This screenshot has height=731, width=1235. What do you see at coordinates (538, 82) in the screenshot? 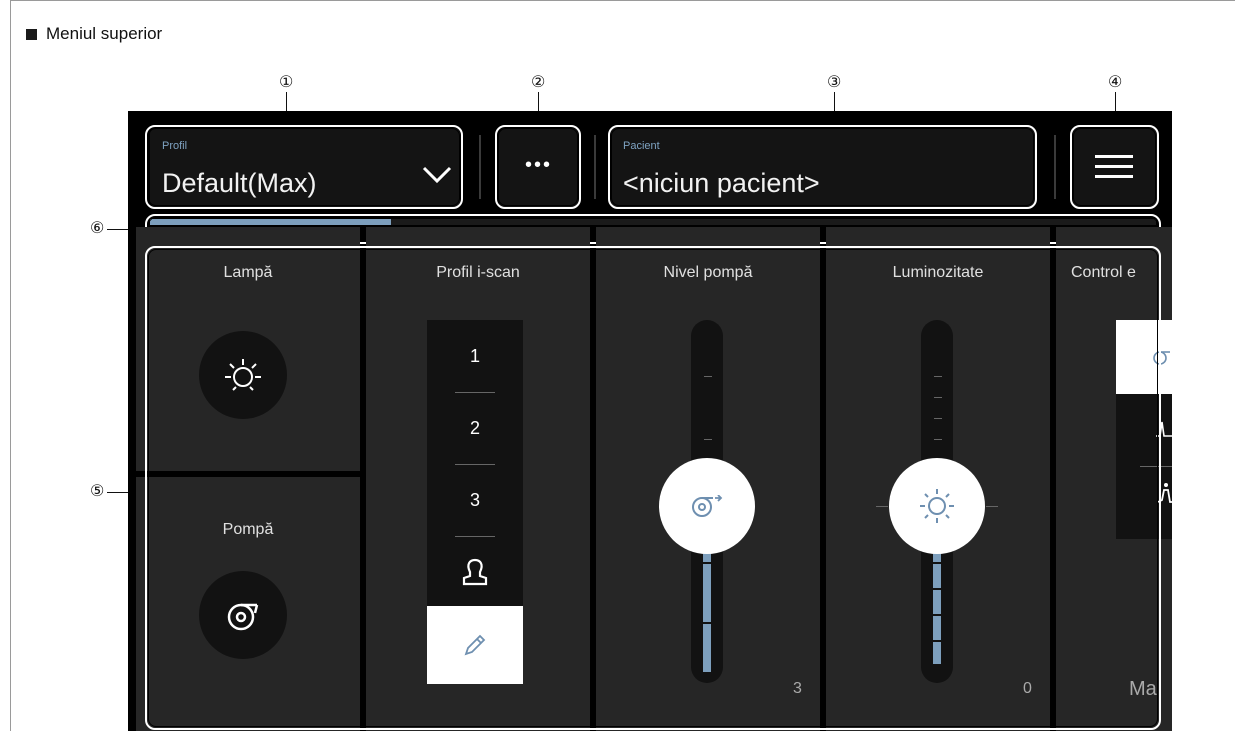
I see `callout-2: ②` at bounding box center [538, 82].